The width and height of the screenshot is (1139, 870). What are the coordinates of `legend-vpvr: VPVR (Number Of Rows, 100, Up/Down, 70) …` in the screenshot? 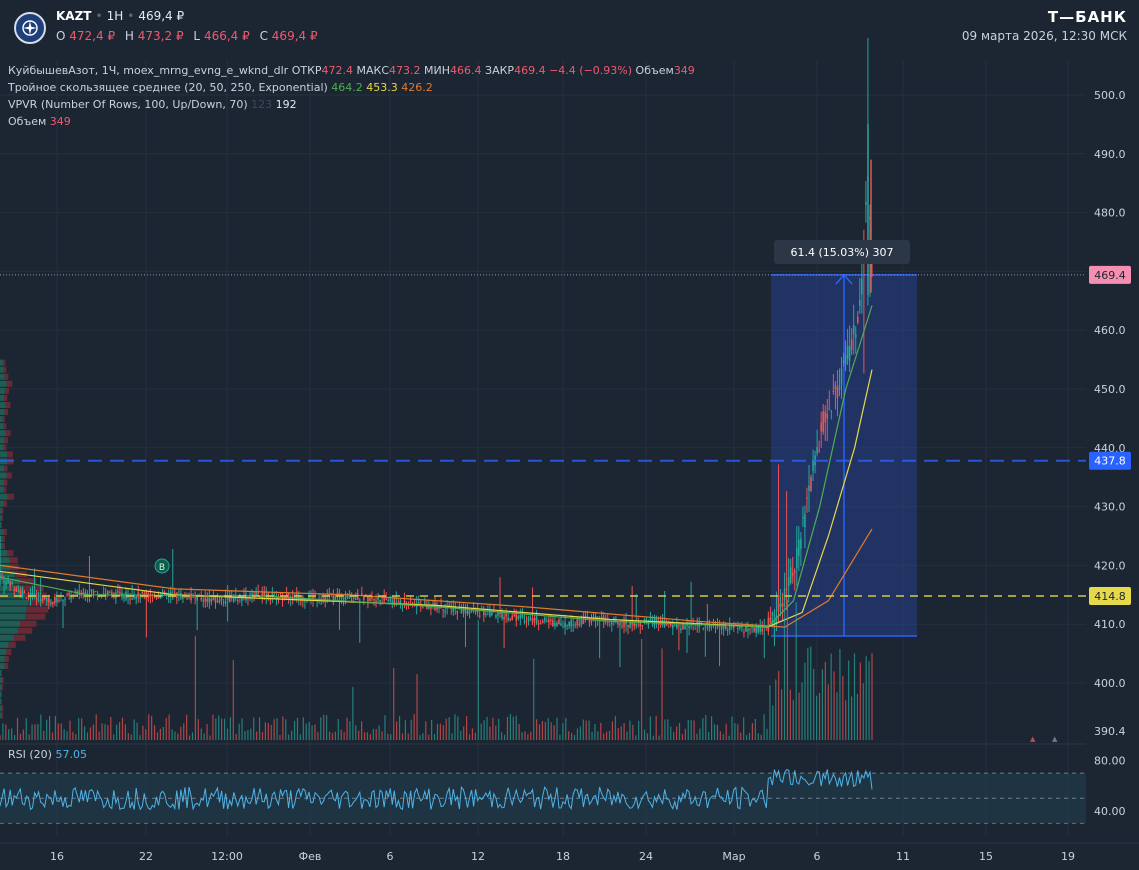 It's located at (152, 104).